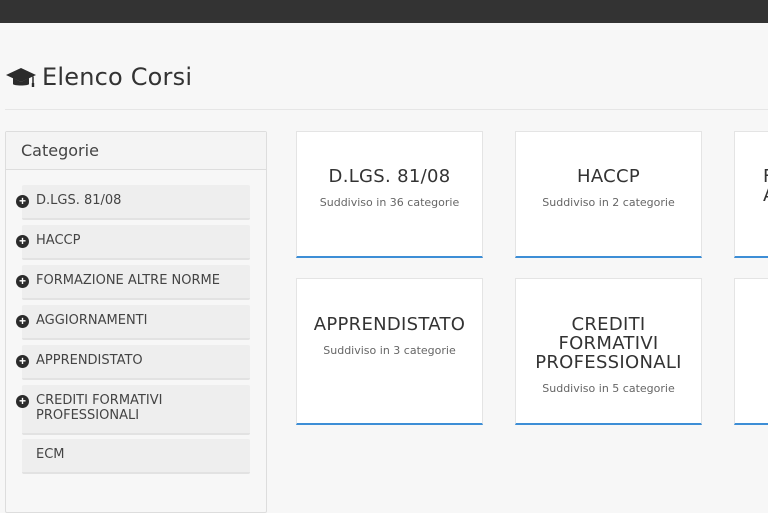 The image size is (768, 513). I want to click on card-title: F A, so click(765, 186).